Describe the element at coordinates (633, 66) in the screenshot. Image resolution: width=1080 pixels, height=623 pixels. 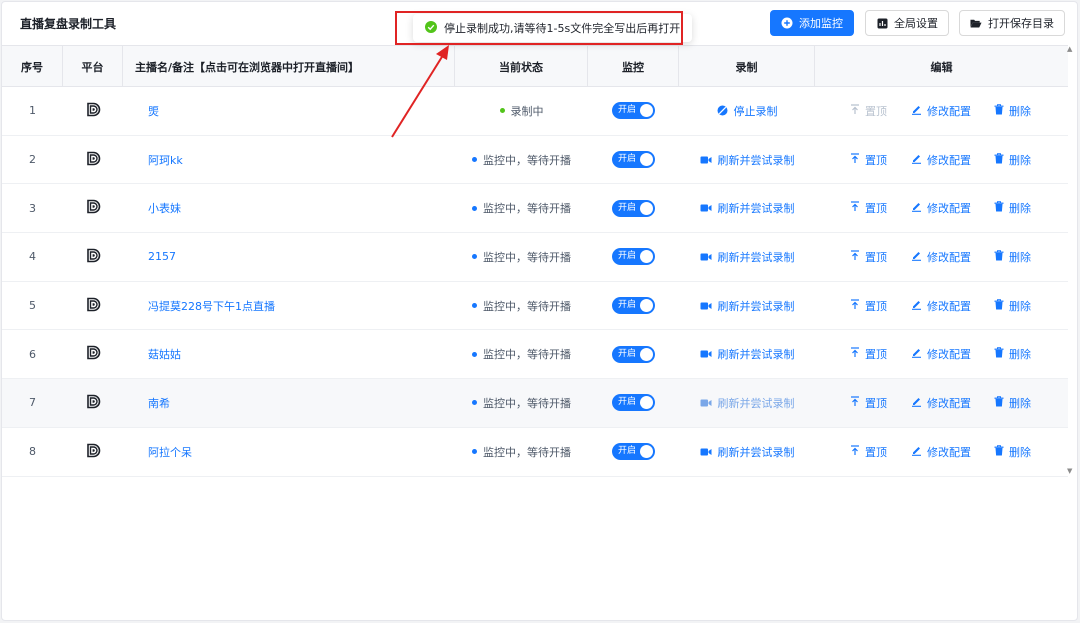
I see `col-monitor: 监控` at that location.